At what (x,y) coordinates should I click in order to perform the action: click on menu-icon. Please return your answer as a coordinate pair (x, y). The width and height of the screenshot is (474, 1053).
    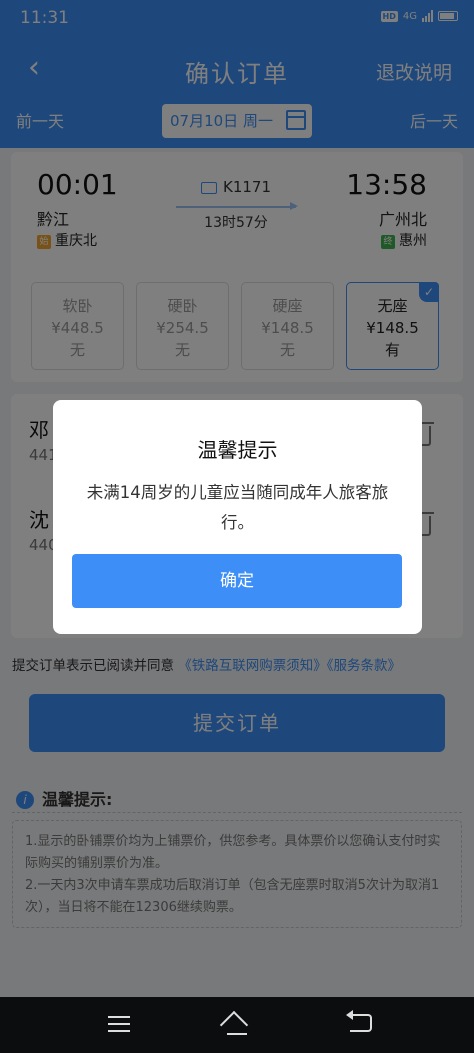
    Looking at the image, I should click on (119, 1024).